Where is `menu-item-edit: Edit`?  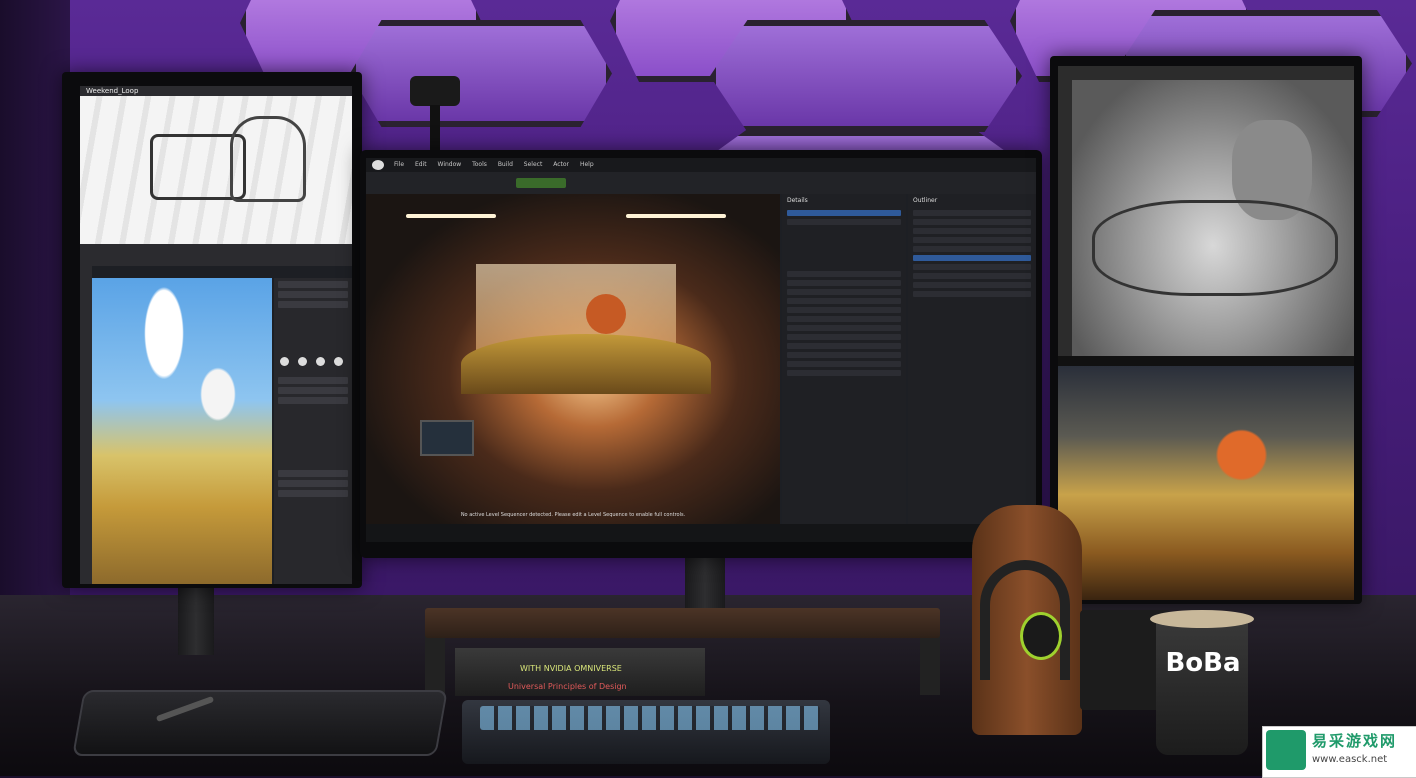 menu-item-edit: Edit is located at coordinates (421, 164).